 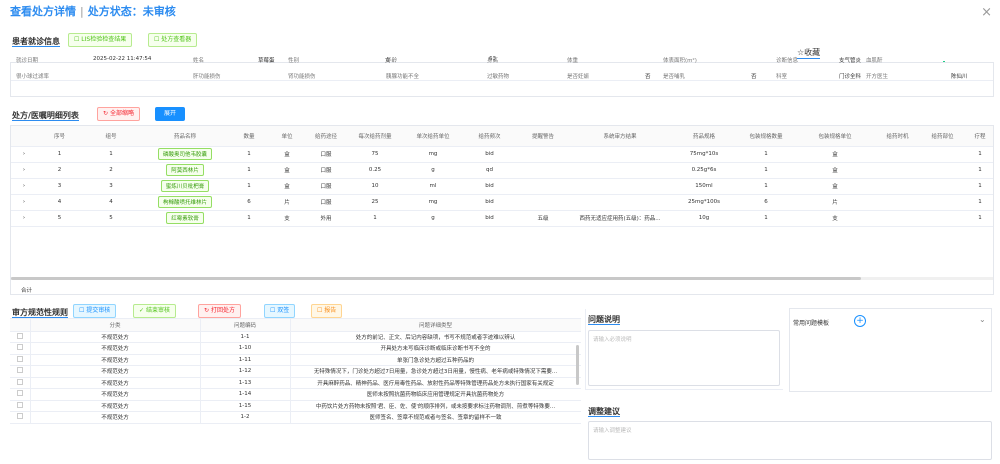 I want to click on return-prescription-button: ↻ 打回处方, so click(x=219, y=311).